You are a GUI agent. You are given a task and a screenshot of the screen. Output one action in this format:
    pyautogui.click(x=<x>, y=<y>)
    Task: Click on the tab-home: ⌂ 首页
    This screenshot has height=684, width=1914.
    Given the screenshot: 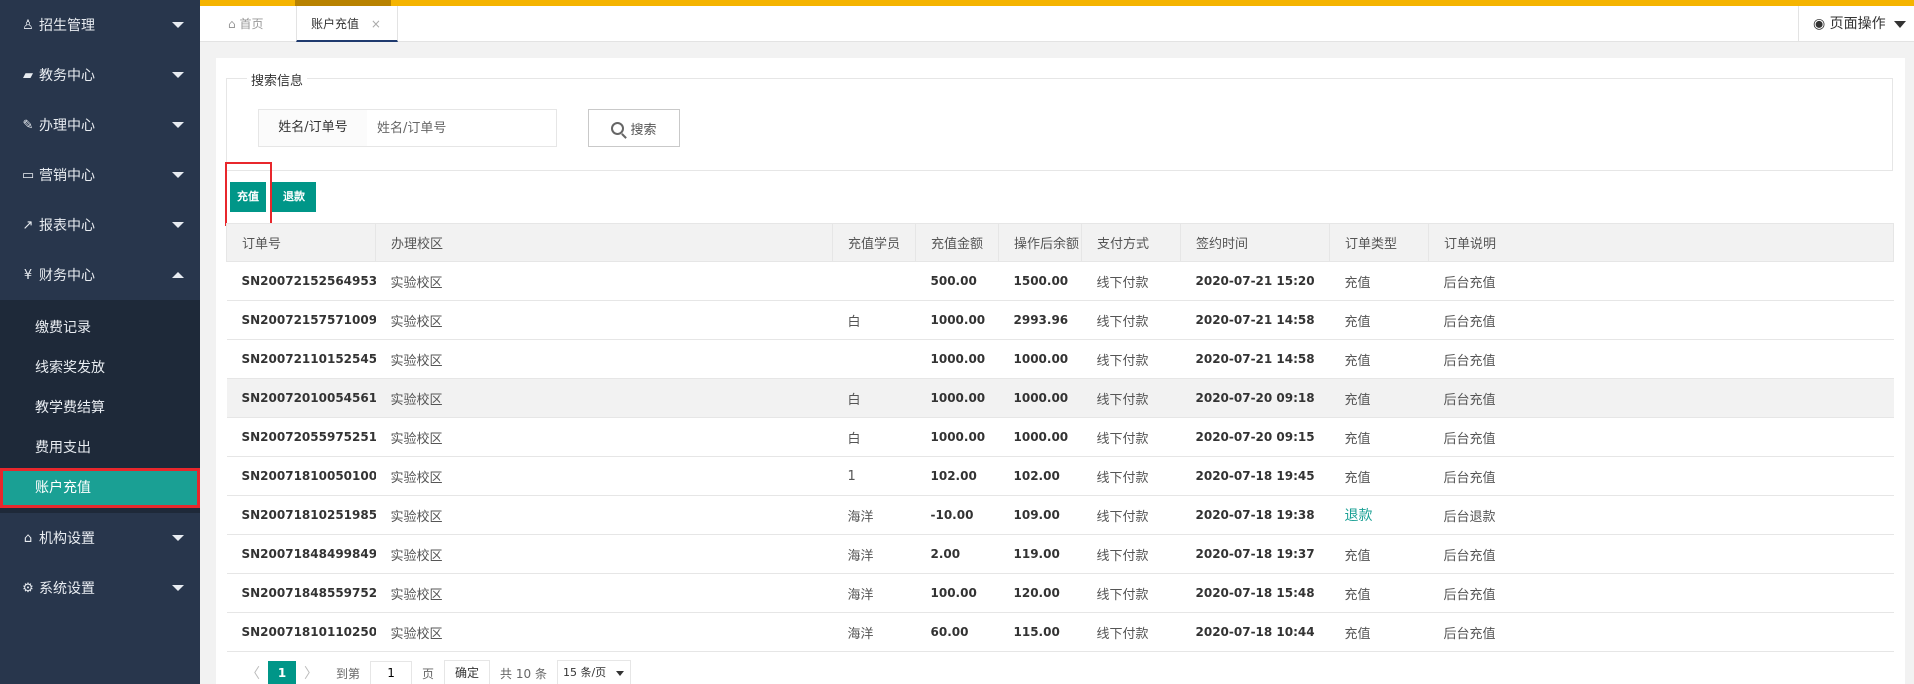 What is the action you would take?
    pyautogui.click(x=245, y=24)
    